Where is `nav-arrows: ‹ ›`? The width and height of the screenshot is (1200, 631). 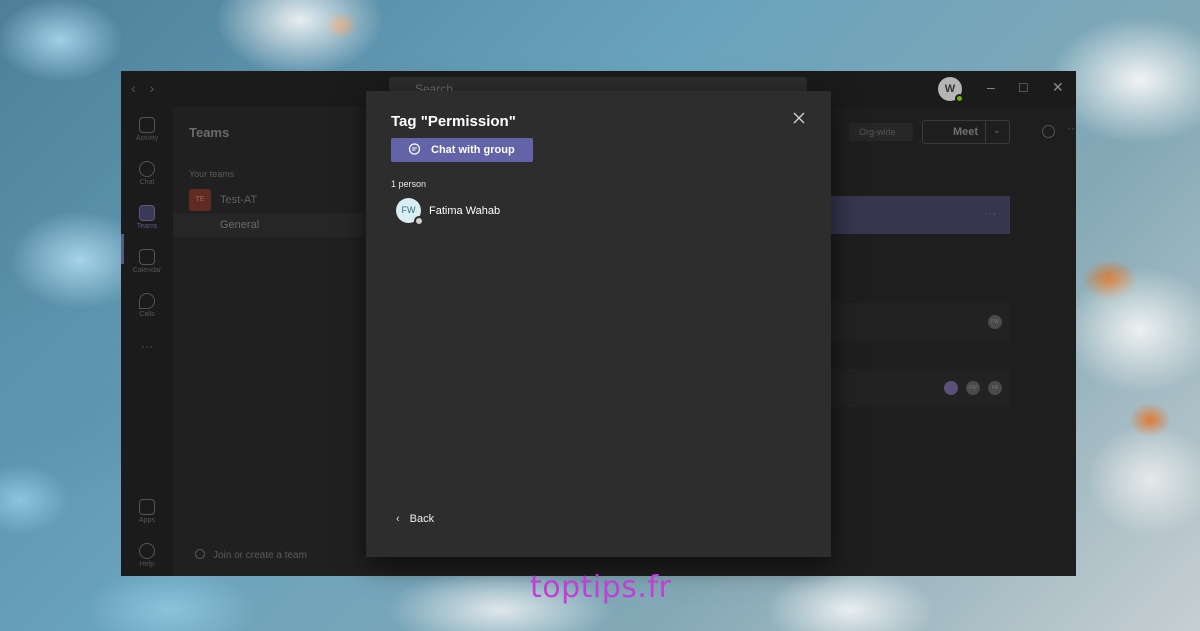 nav-arrows: ‹ › is located at coordinates (149, 88).